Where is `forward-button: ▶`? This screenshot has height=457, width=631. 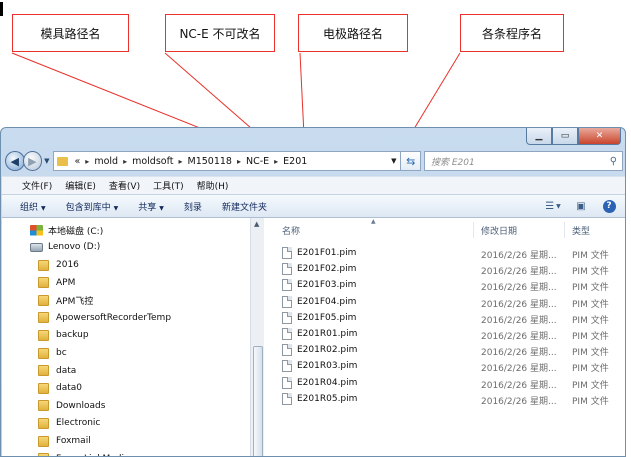 forward-button: ▶ is located at coordinates (32, 161).